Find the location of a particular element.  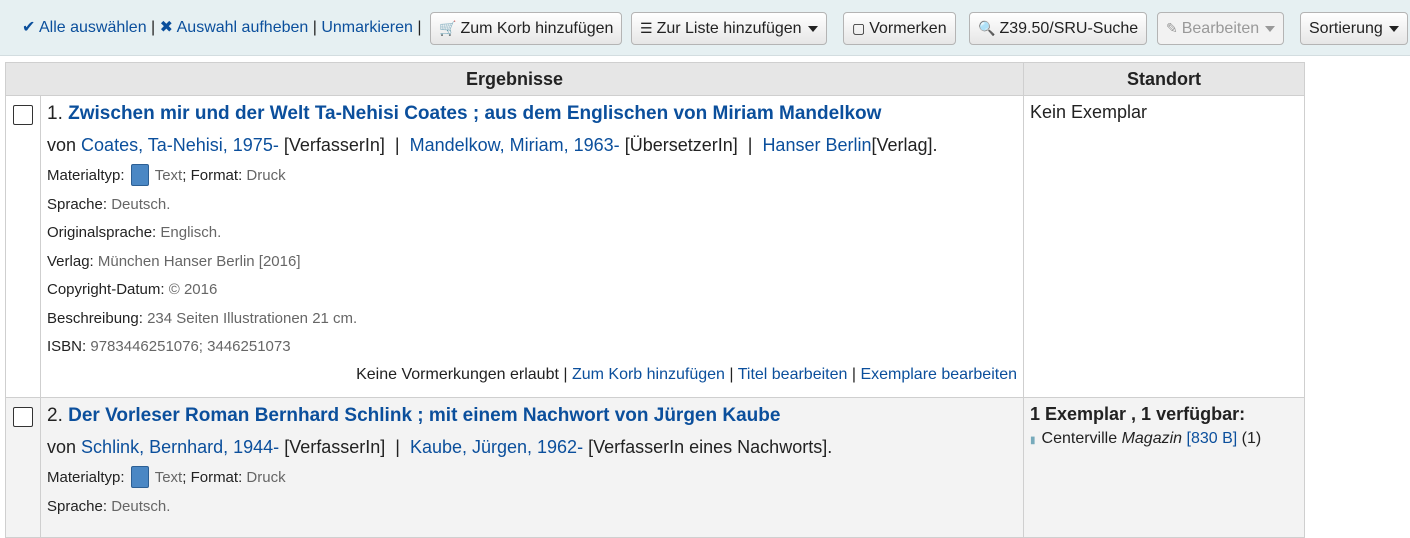

original-language-field: Originalsprache: Englisch. is located at coordinates (535, 233).